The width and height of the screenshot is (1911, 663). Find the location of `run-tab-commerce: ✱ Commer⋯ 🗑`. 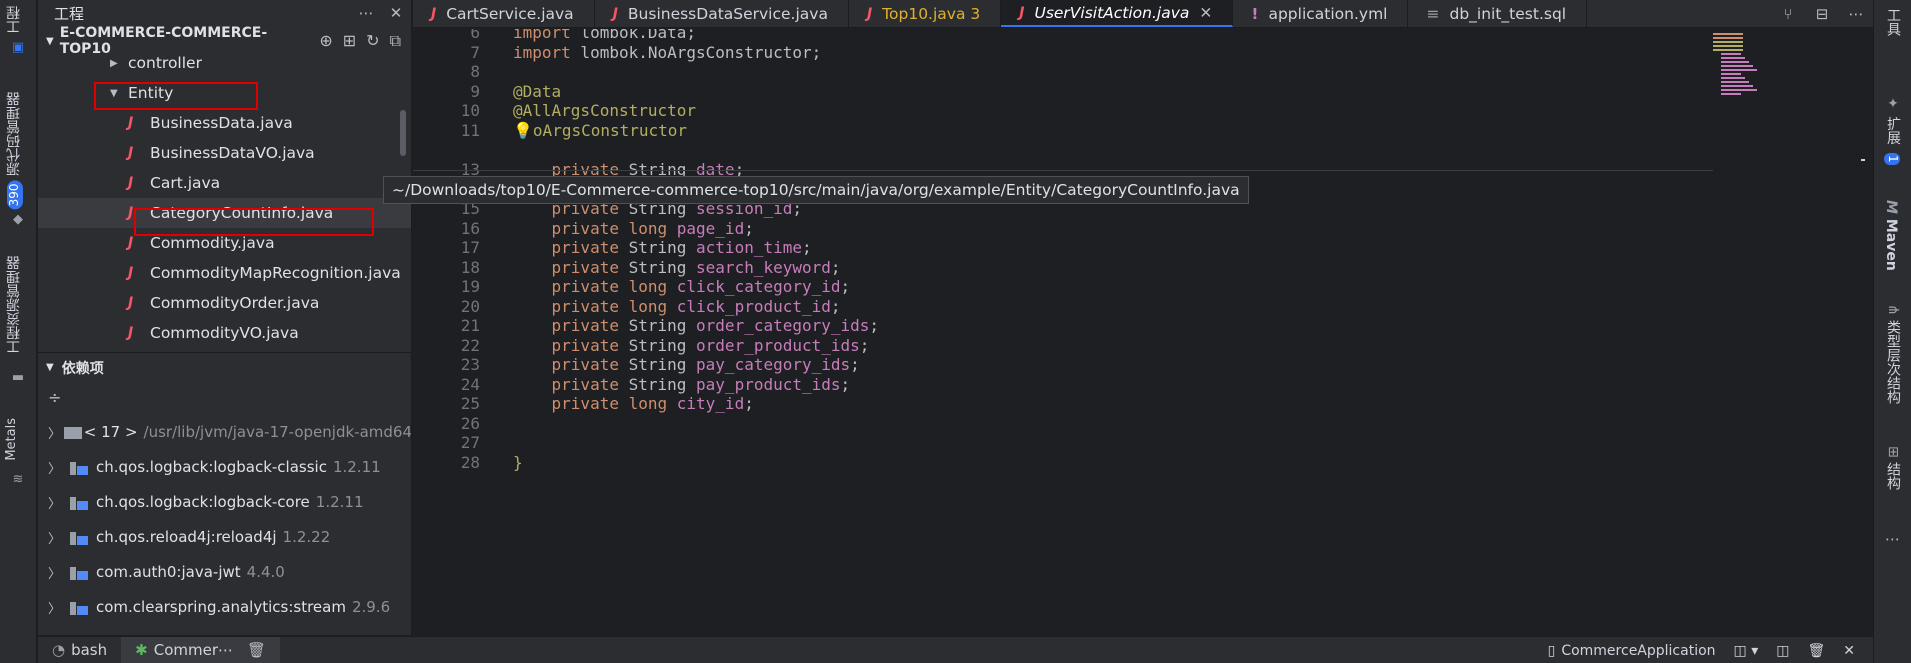

run-tab-commerce: ✱ Commer⋯ 🗑 is located at coordinates (201, 649).